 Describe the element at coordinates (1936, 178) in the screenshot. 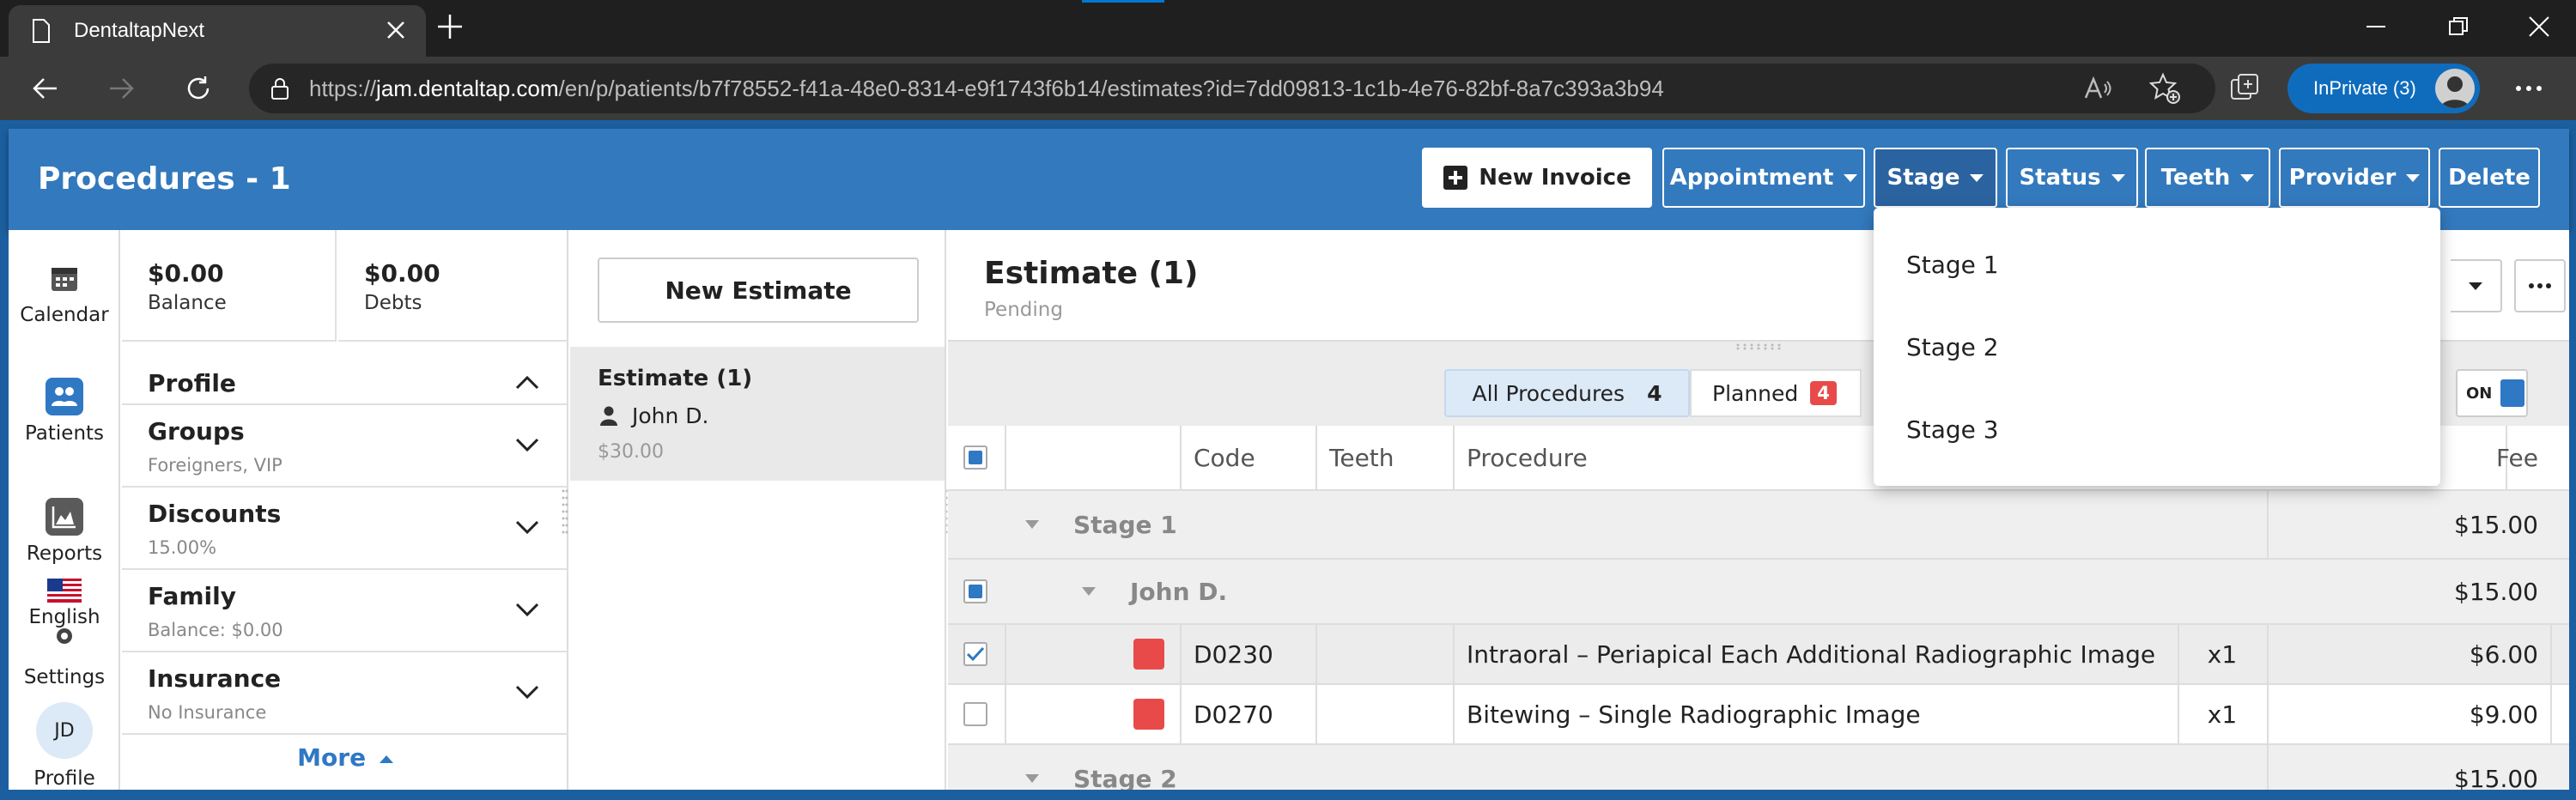

I see `stage-button: Stage` at that location.